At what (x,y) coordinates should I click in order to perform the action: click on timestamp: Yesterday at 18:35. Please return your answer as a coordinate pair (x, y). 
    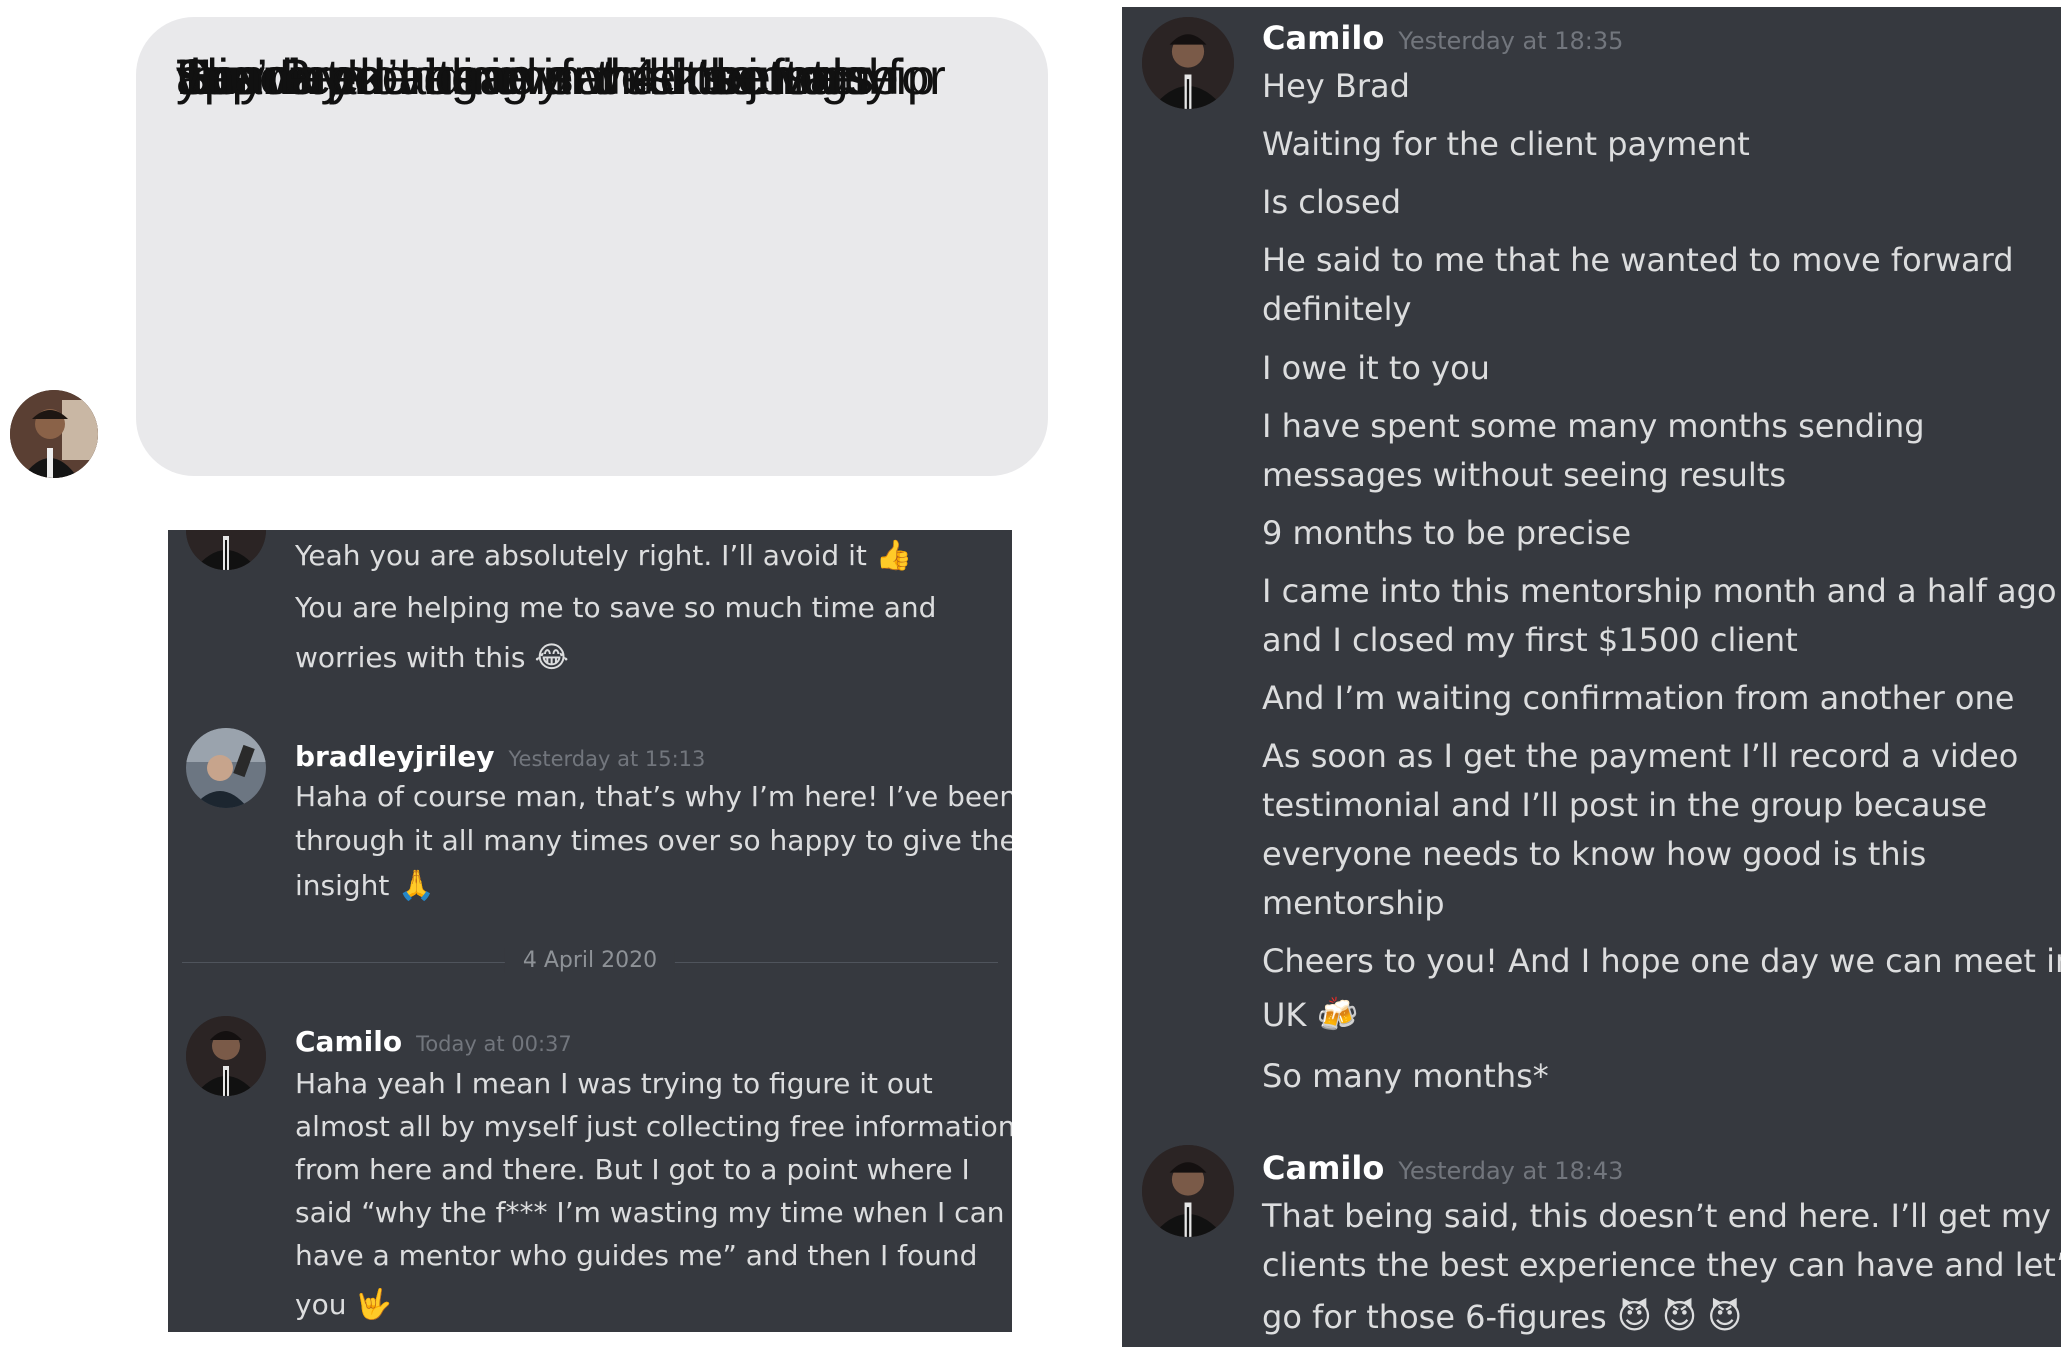
    Looking at the image, I should click on (1511, 41).